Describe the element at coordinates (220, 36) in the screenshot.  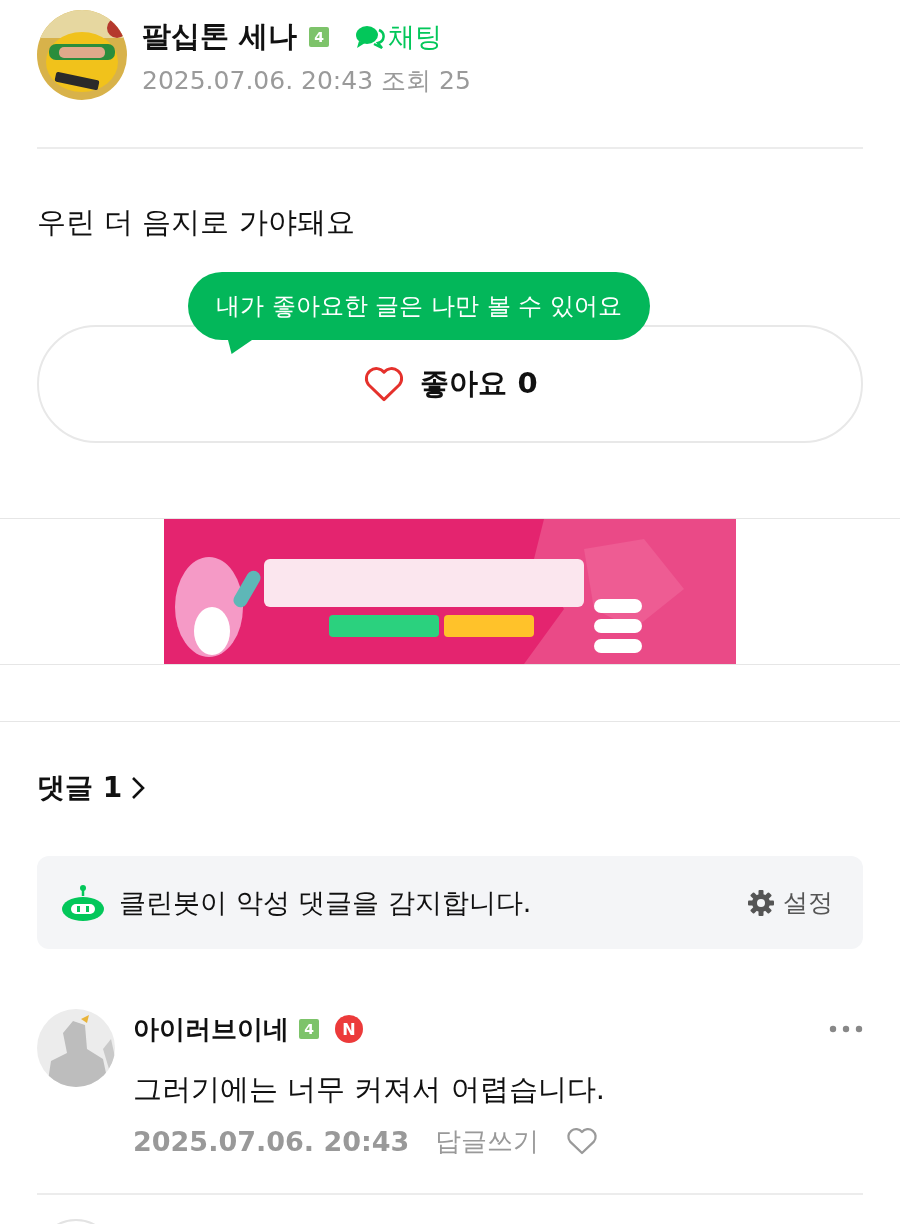
I see `author-name: 팔십톤 세나` at that location.